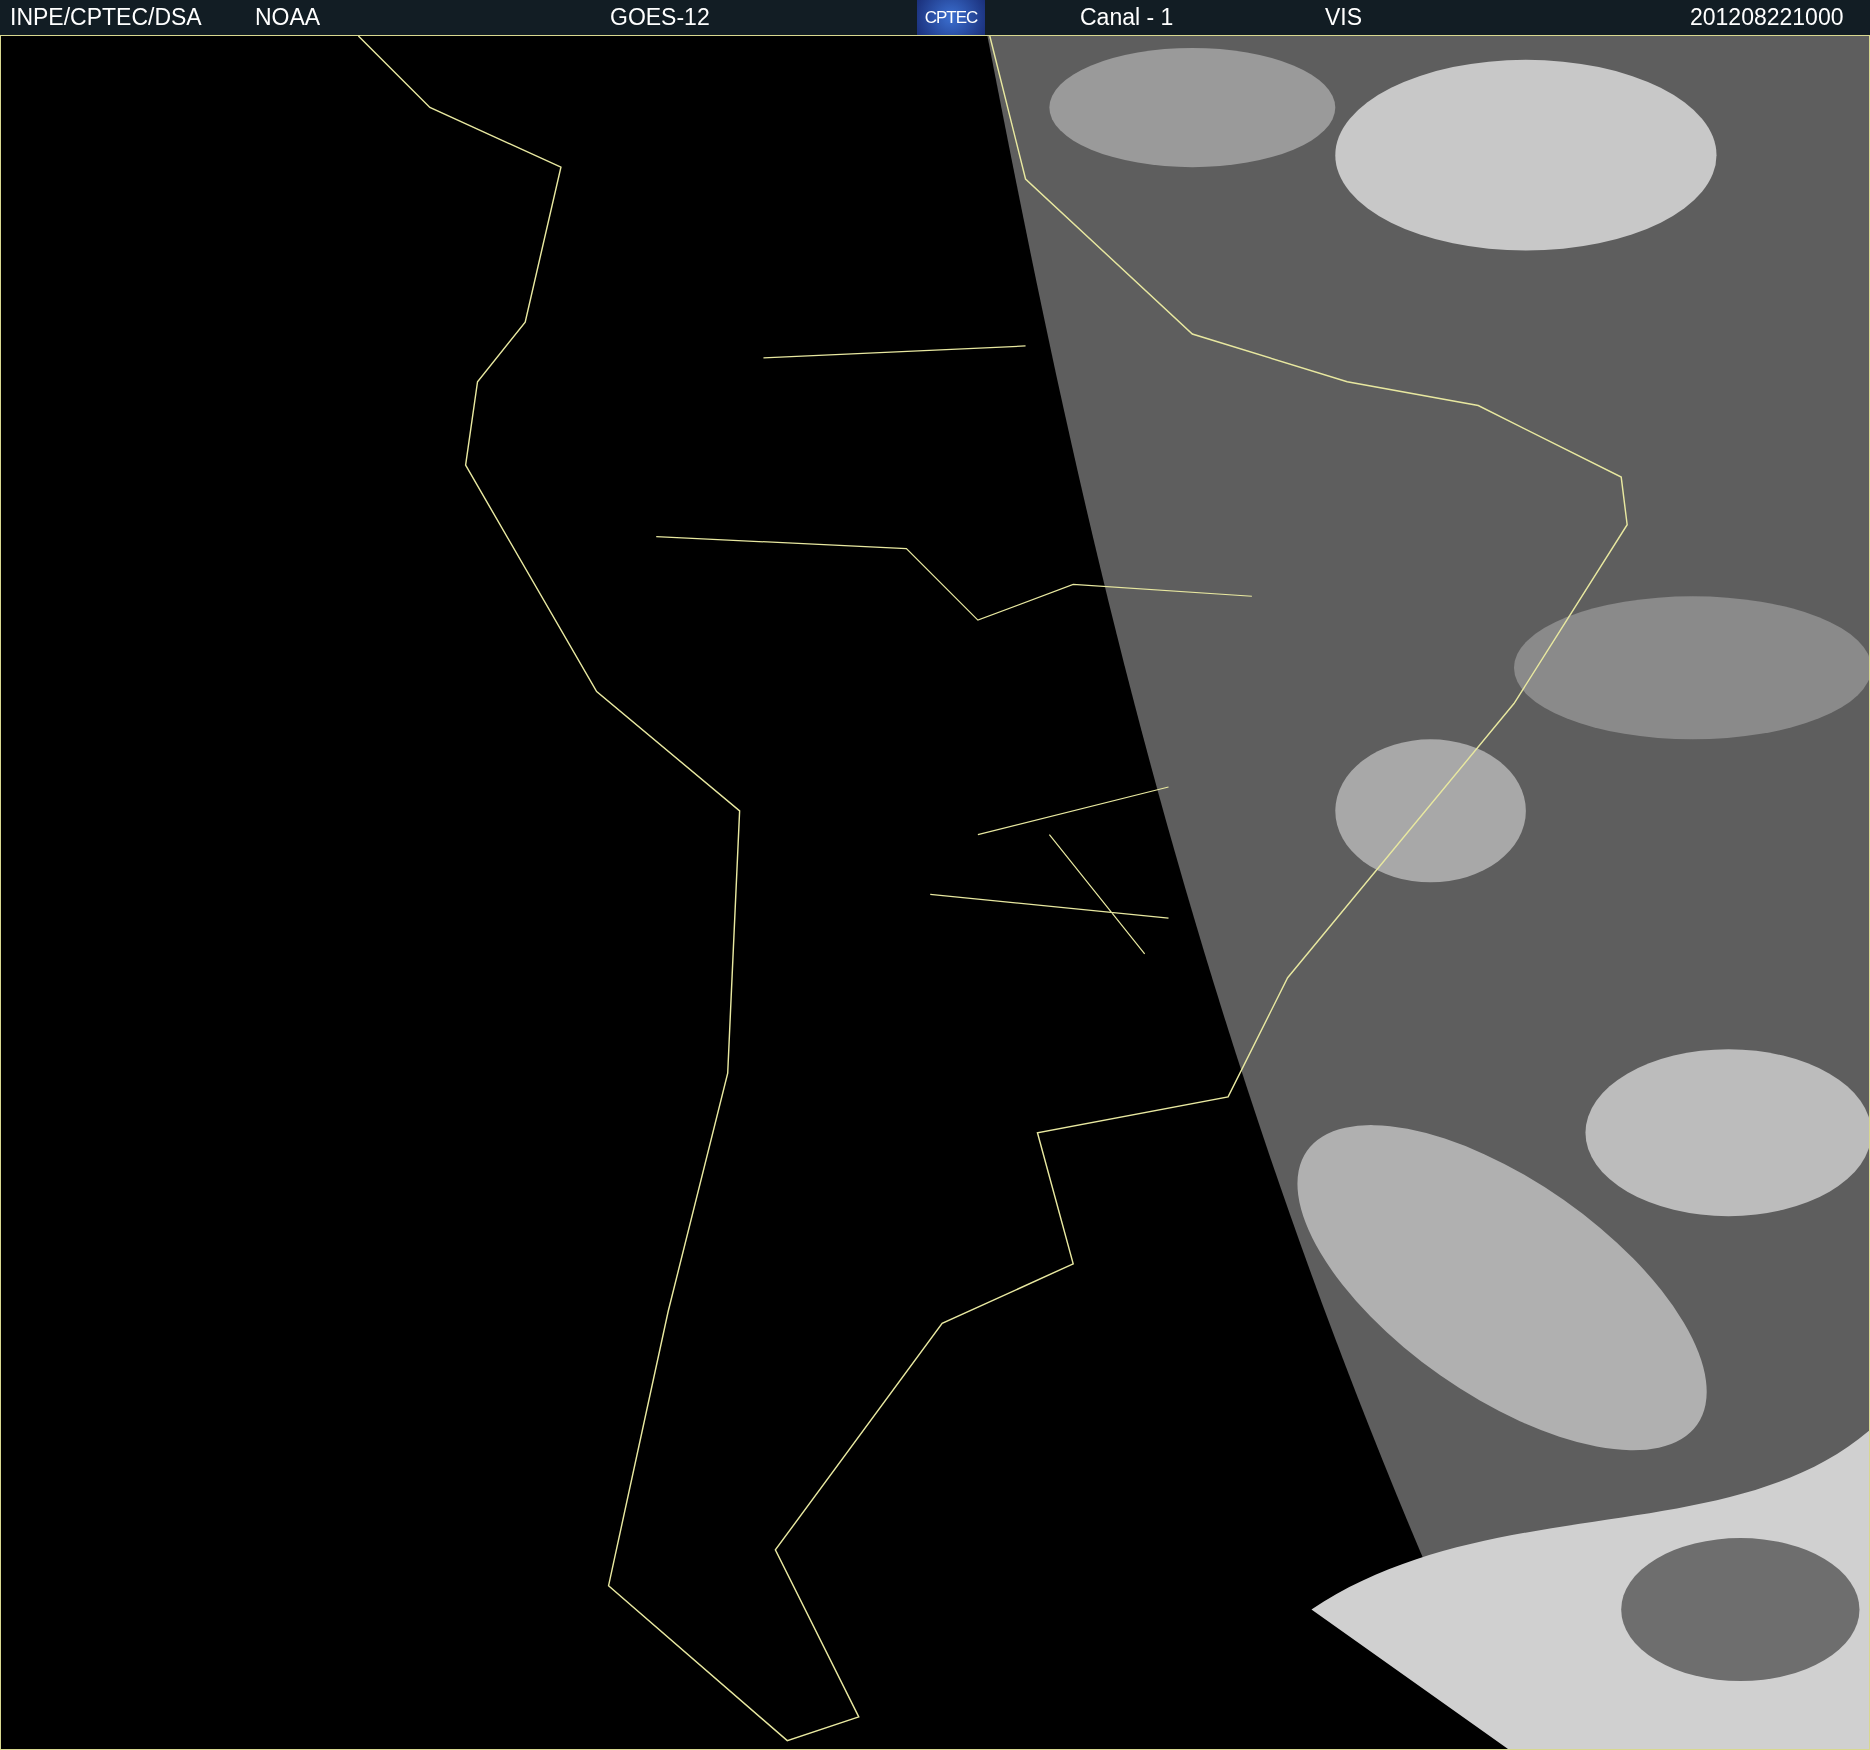 The height and width of the screenshot is (1750, 1870). Describe the element at coordinates (951, 17) in the screenshot. I see `logo: CPTEC` at that location.